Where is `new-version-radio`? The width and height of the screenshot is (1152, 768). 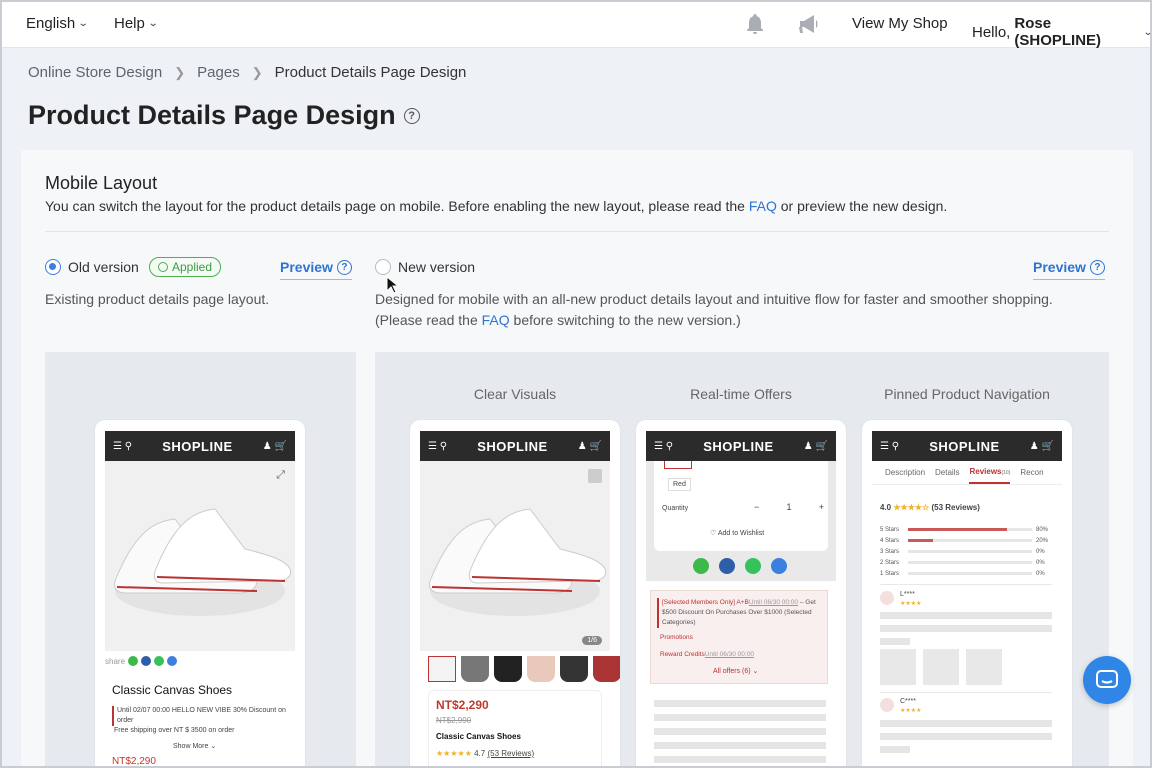
new-version-radio is located at coordinates (383, 267).